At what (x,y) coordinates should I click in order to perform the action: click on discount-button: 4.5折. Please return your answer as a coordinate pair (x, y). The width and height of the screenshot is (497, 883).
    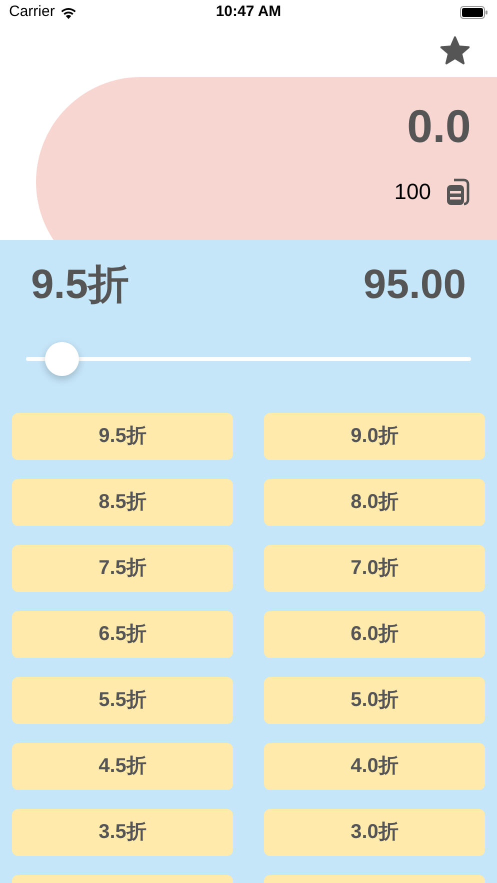
    Looking at the image, I should click on (122, 766).